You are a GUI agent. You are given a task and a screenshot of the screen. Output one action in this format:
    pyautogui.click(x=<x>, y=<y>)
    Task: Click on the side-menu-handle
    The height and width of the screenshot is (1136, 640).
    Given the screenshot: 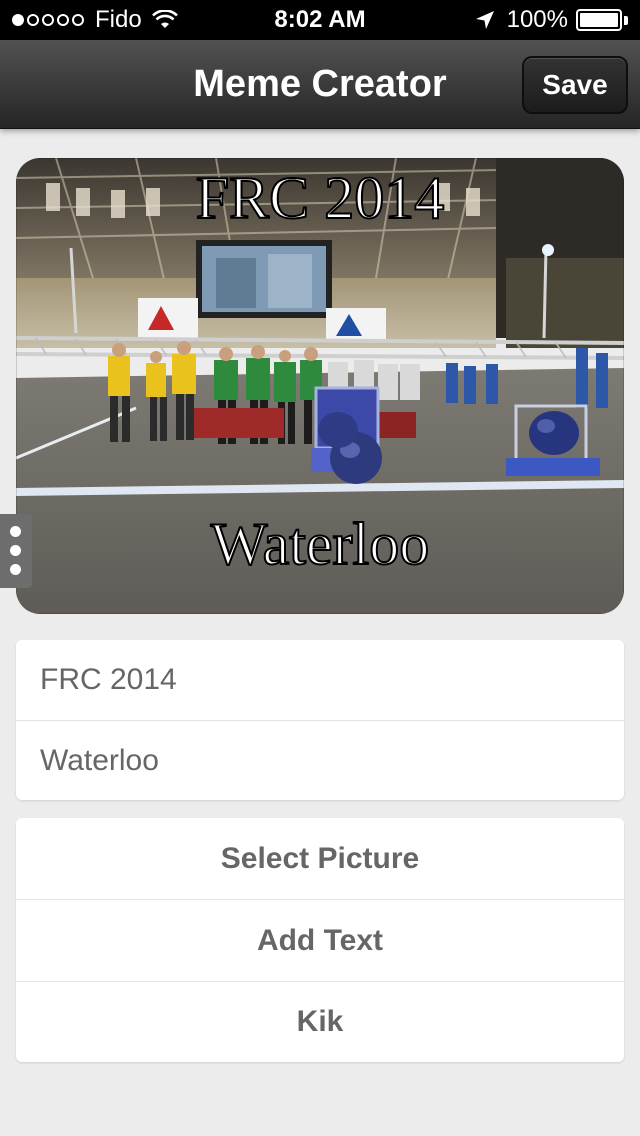 What is the action you would take?
    pyautogui.click(x=16, y=551)
    